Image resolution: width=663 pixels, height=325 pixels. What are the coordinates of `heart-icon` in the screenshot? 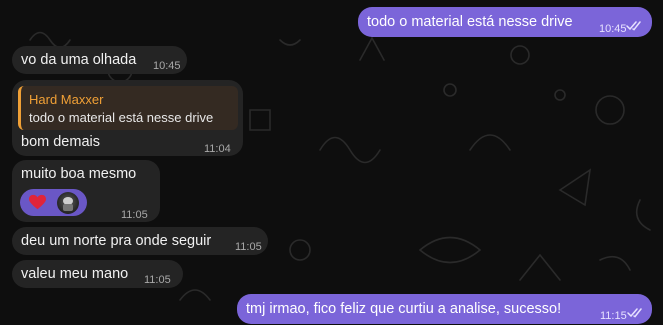 It's located at (37, 202).